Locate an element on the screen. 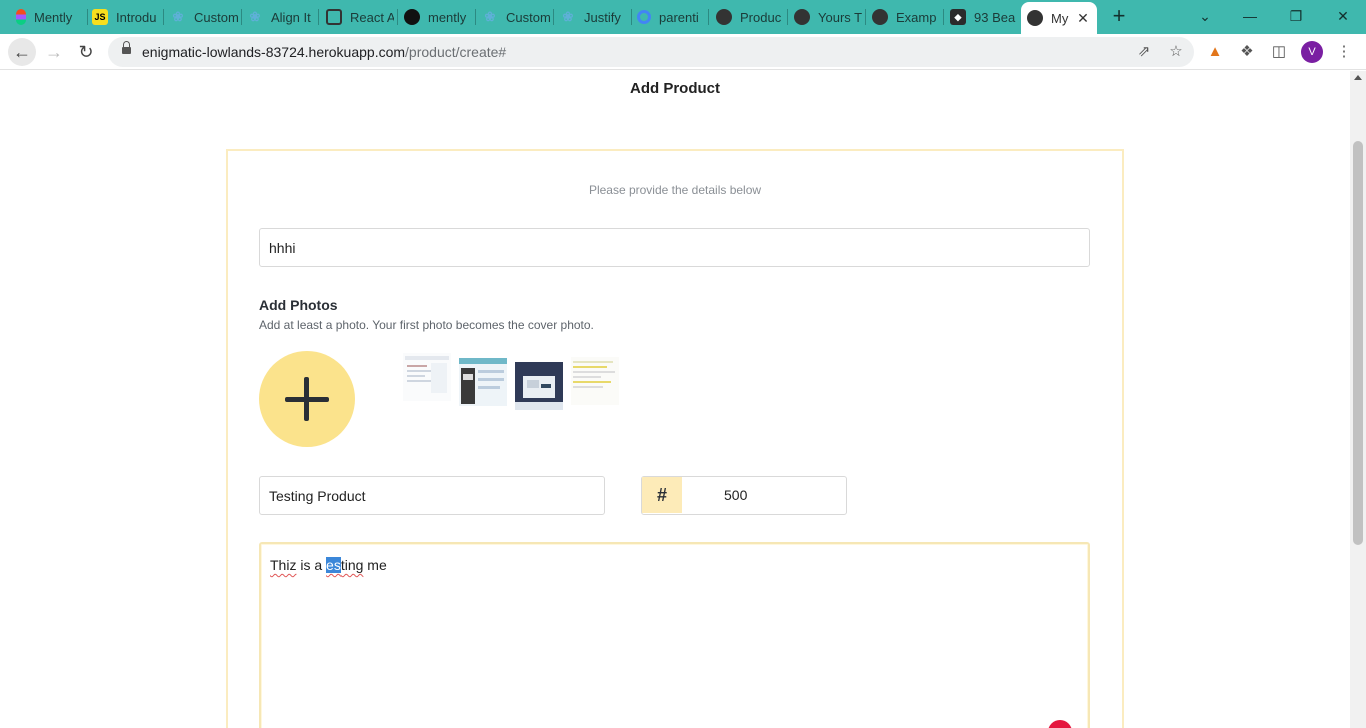 The height and width of the screenshot is (728, 1366). tab-title: React A is located at coordinates (372, 17).